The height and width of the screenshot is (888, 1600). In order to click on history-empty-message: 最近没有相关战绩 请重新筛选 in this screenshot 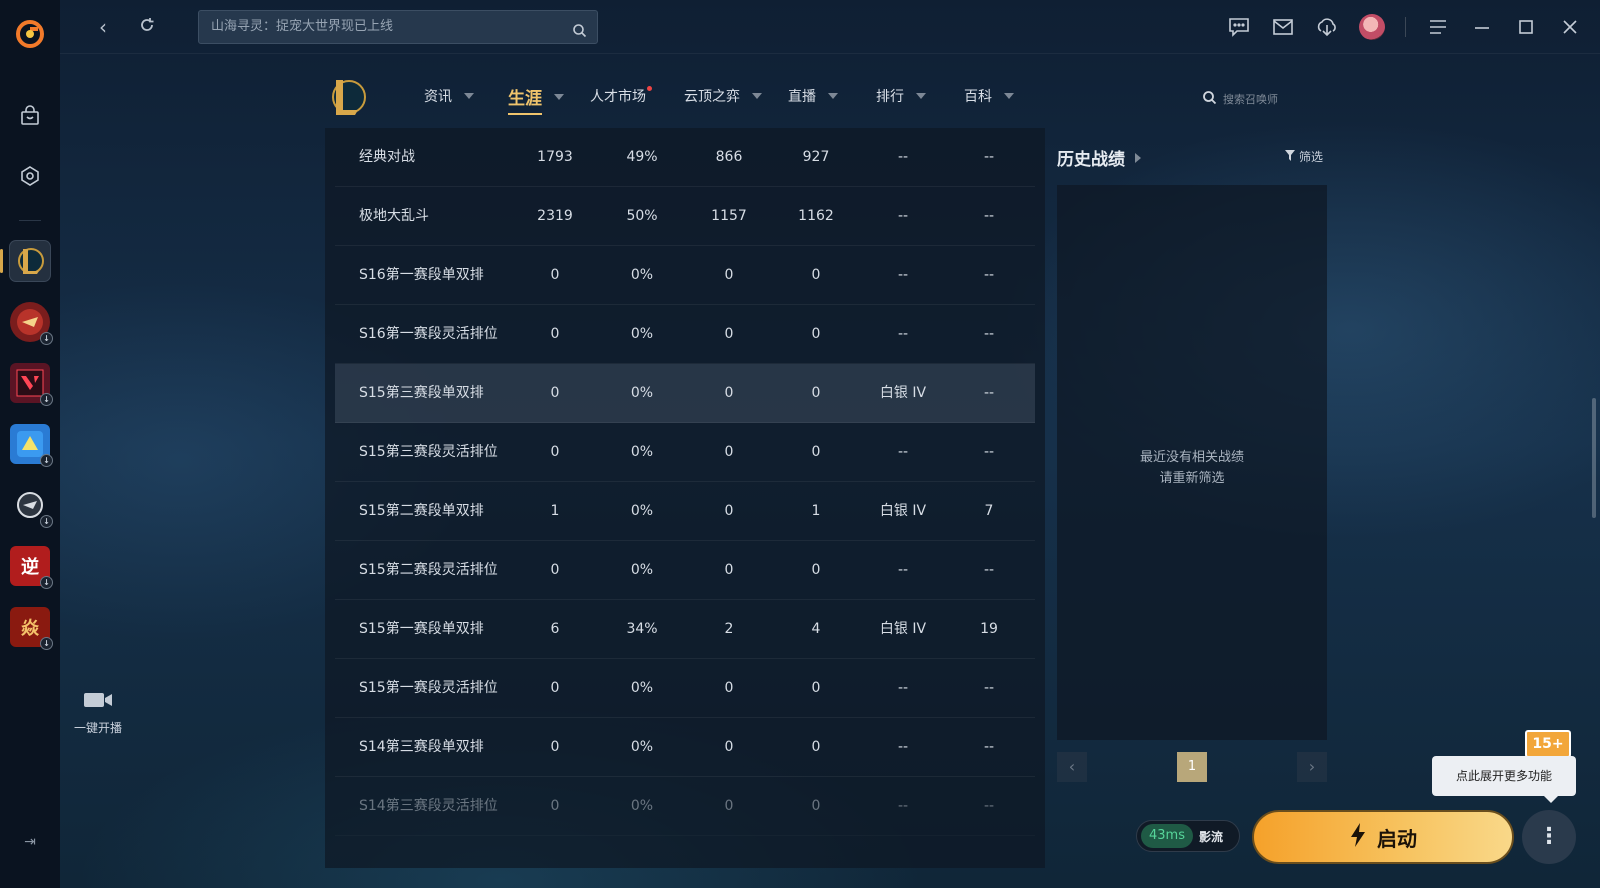, I will do `click(1192, 468)`.